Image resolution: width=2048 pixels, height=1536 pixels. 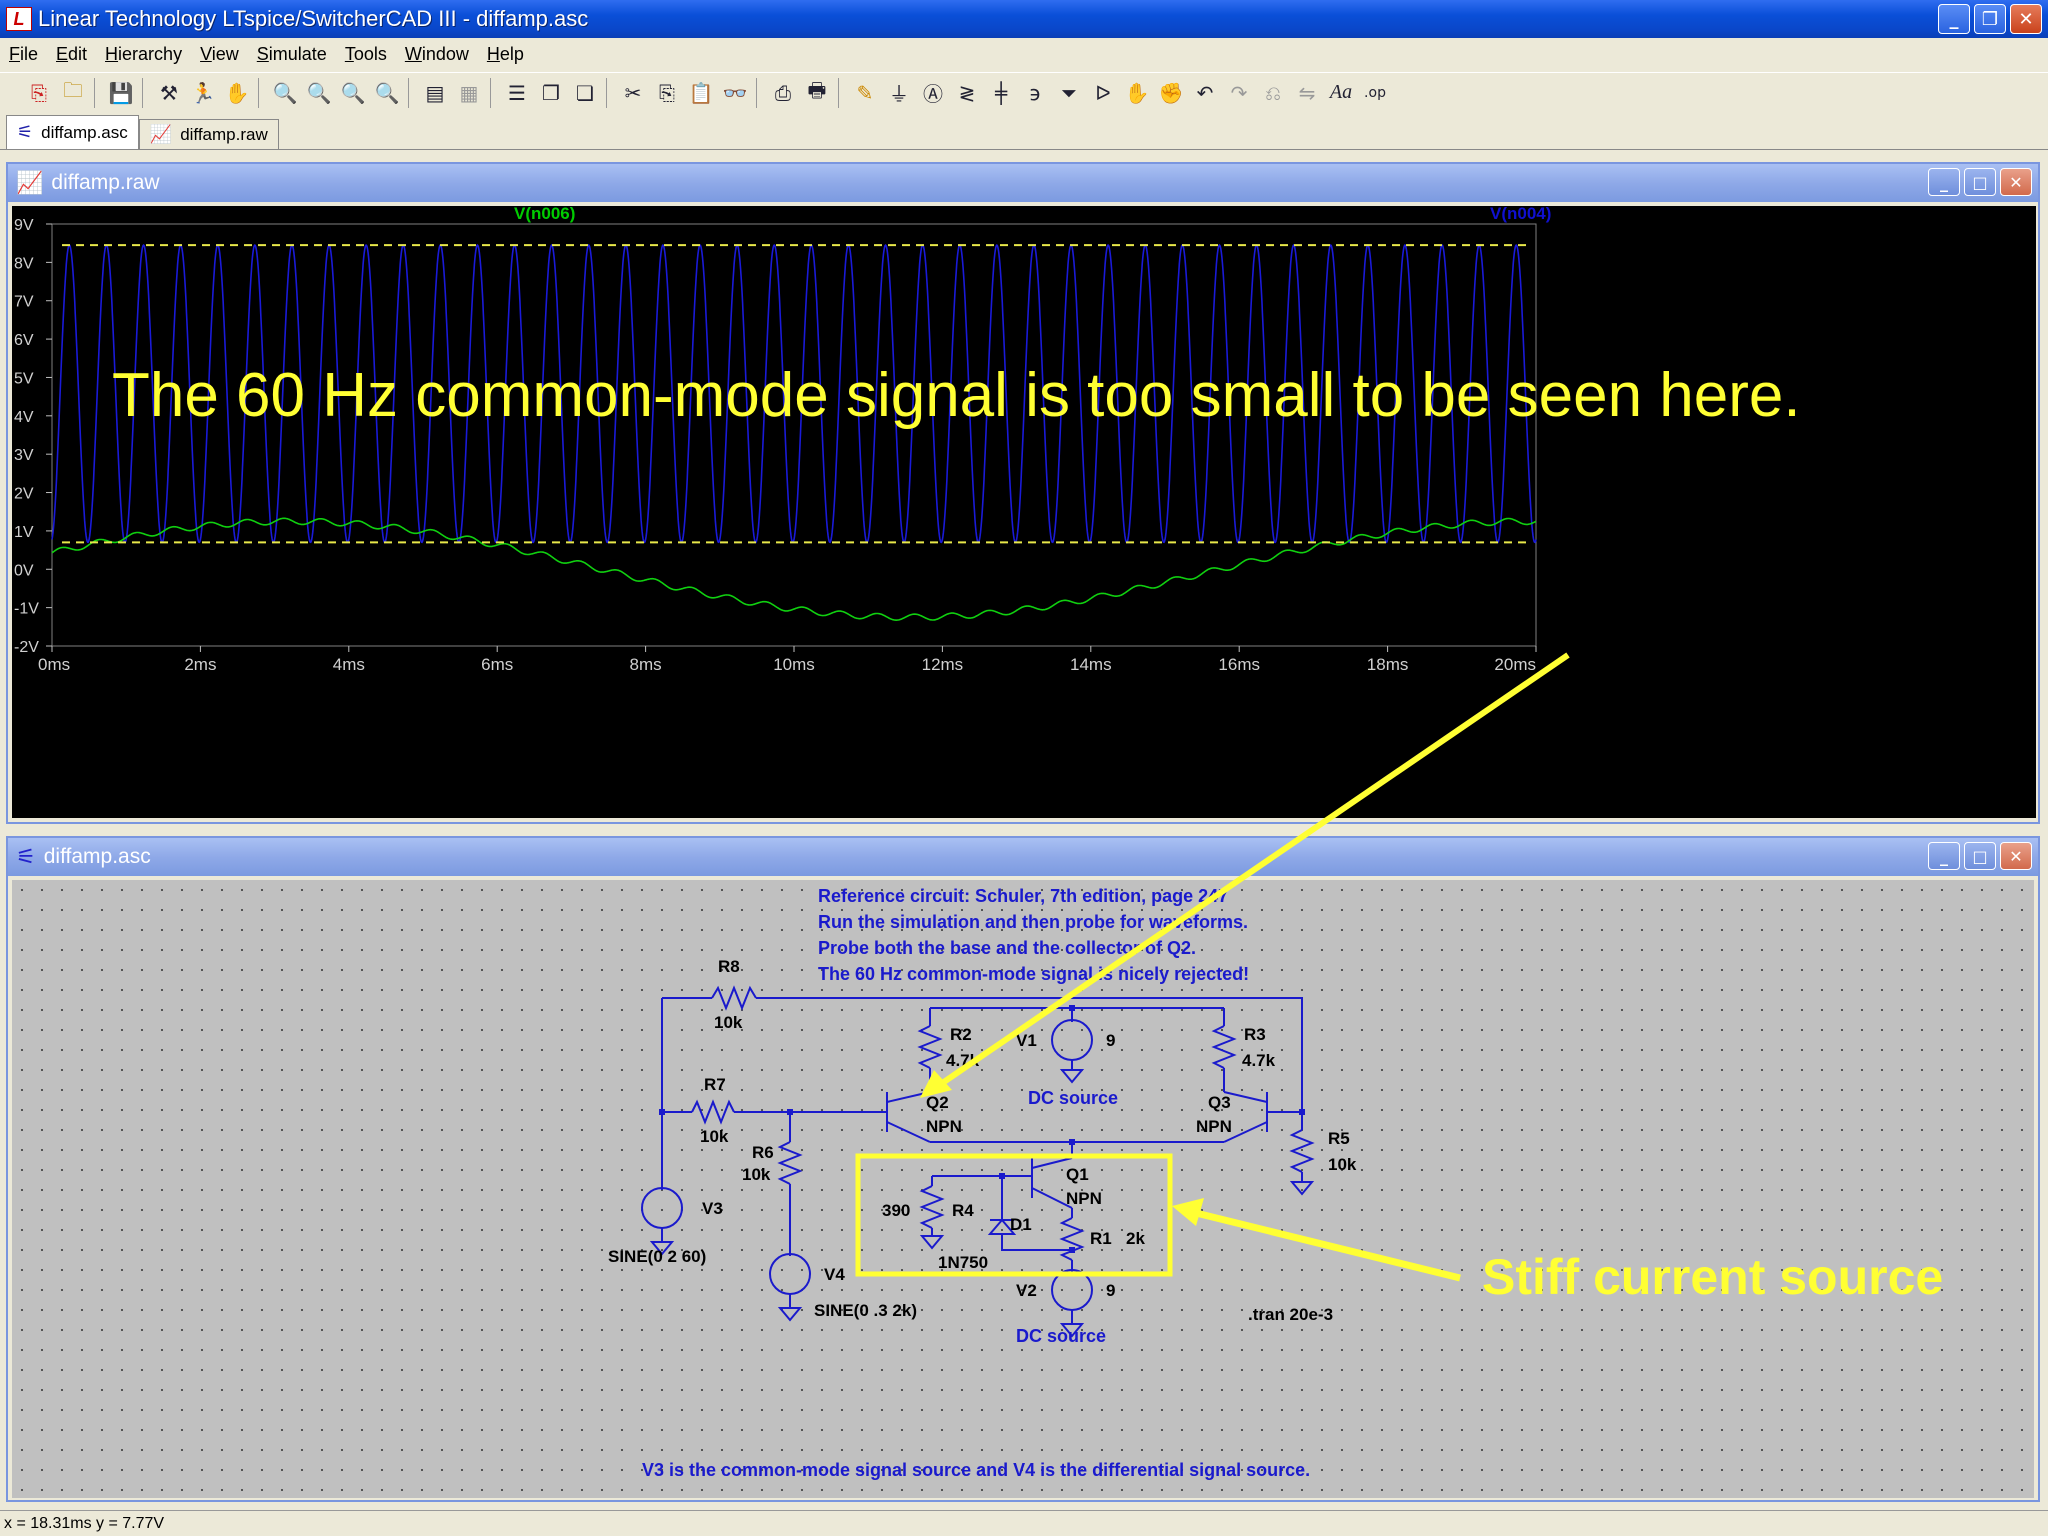 I want to click on x-tick-label: 4ms, so click(x=349, y=664).